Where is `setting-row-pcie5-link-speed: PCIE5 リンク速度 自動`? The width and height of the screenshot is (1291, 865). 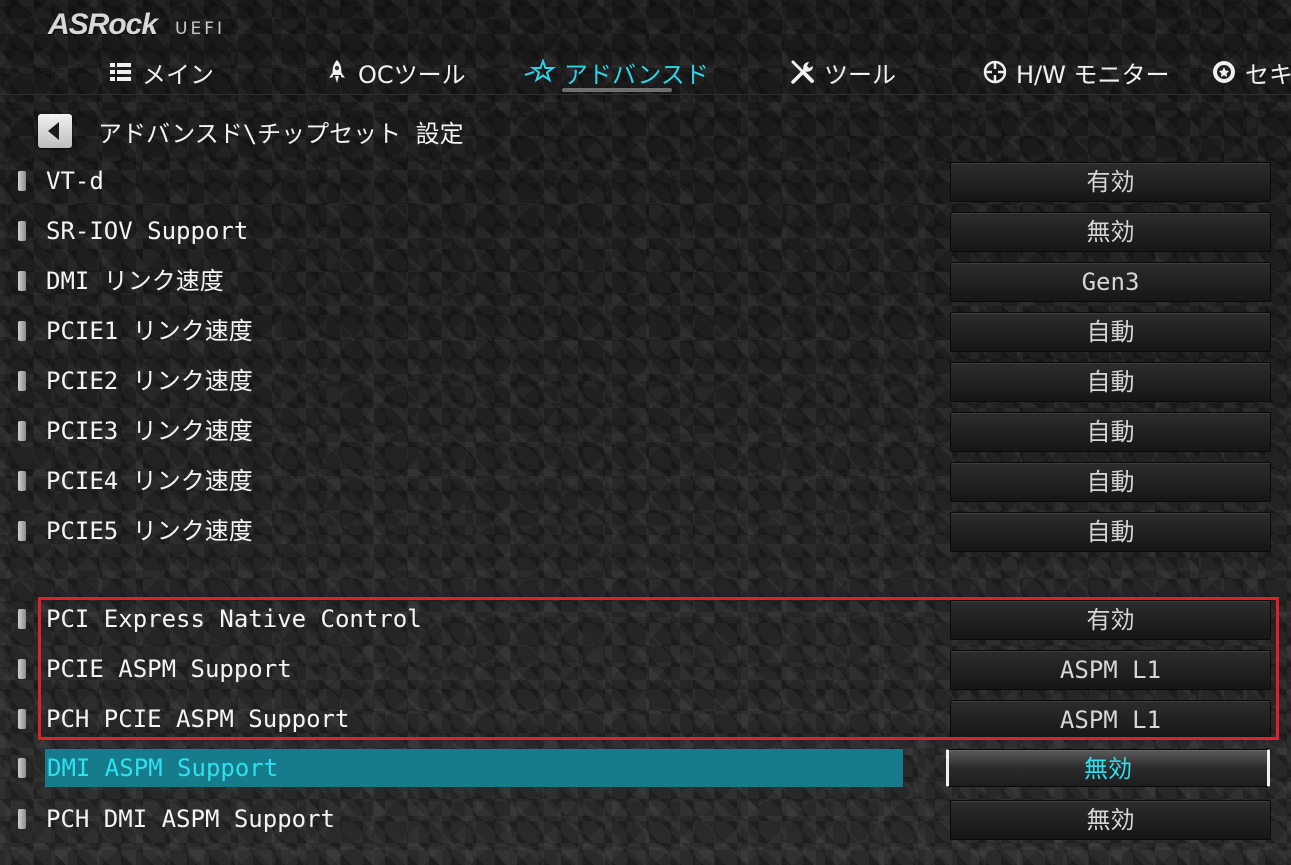
setting-row-pcie5-link-speed: PCIE5 リンク速度 自動 is located at coordinates (645, 531).